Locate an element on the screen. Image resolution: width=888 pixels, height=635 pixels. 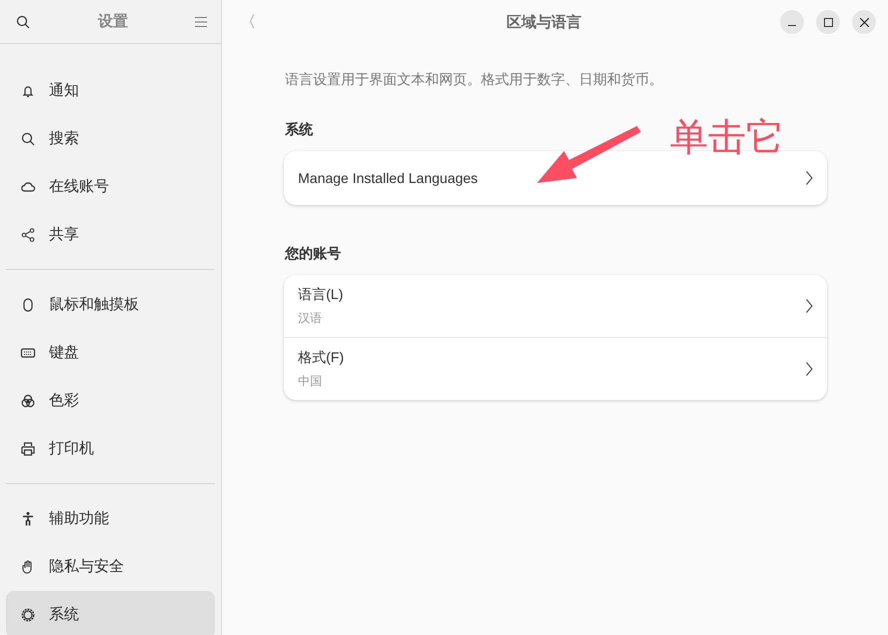
gear-icon is located at coordinates (28, 614).